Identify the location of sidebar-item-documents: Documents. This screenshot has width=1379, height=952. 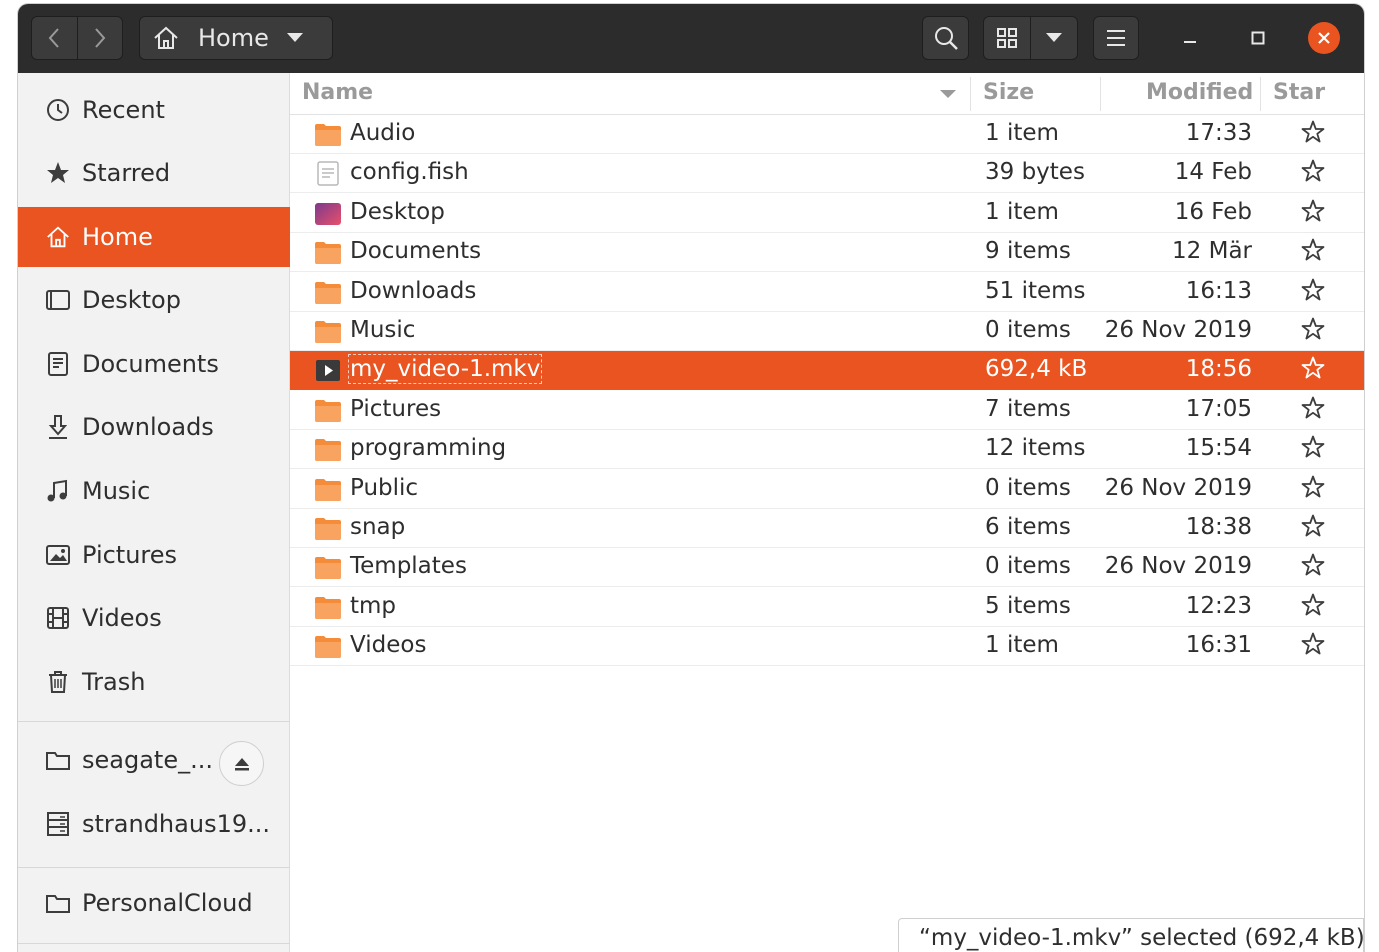
(154, 364).